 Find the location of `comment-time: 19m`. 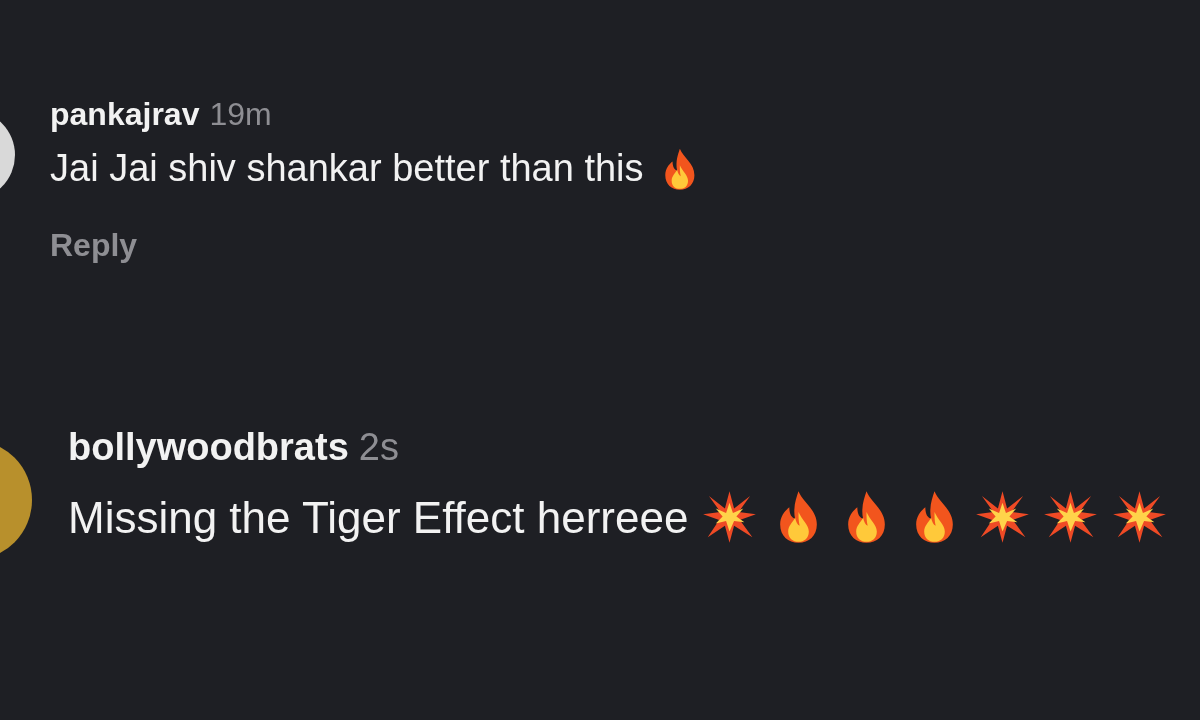

comment-time: 19m is located at coordinates (240, 114).